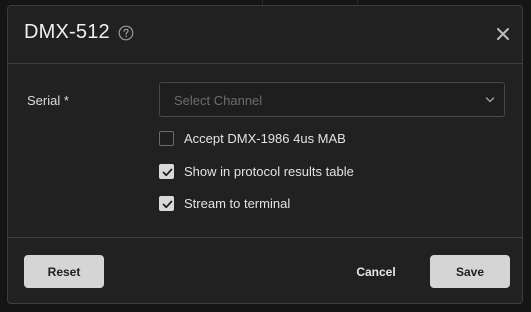 The image size is (531, 312). What do you see at coordinates (218, 100) in the screenshot?
I see `select-placeholder: Select Channel` at bounding box center [218, 100].